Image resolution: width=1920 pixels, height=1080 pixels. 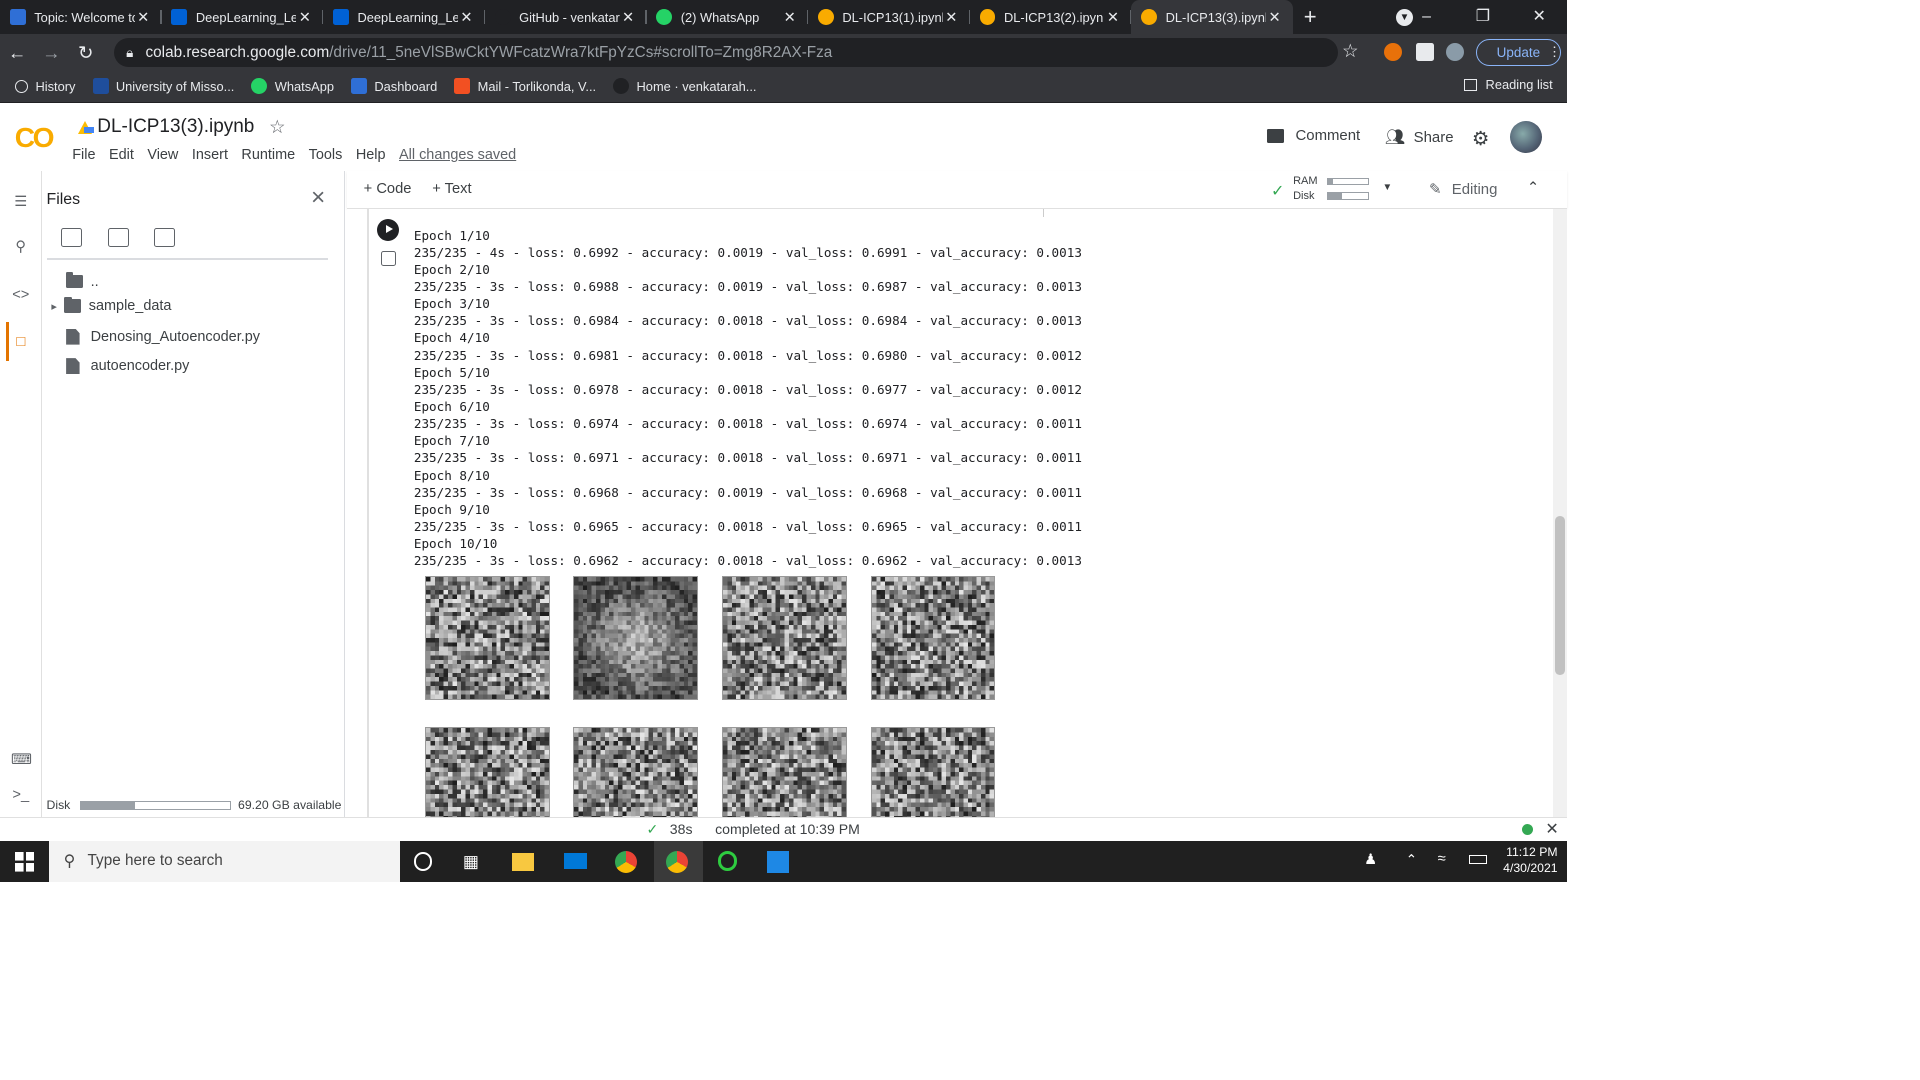 I want to click on new-tab-button: +, so click(x=1310, y=17).